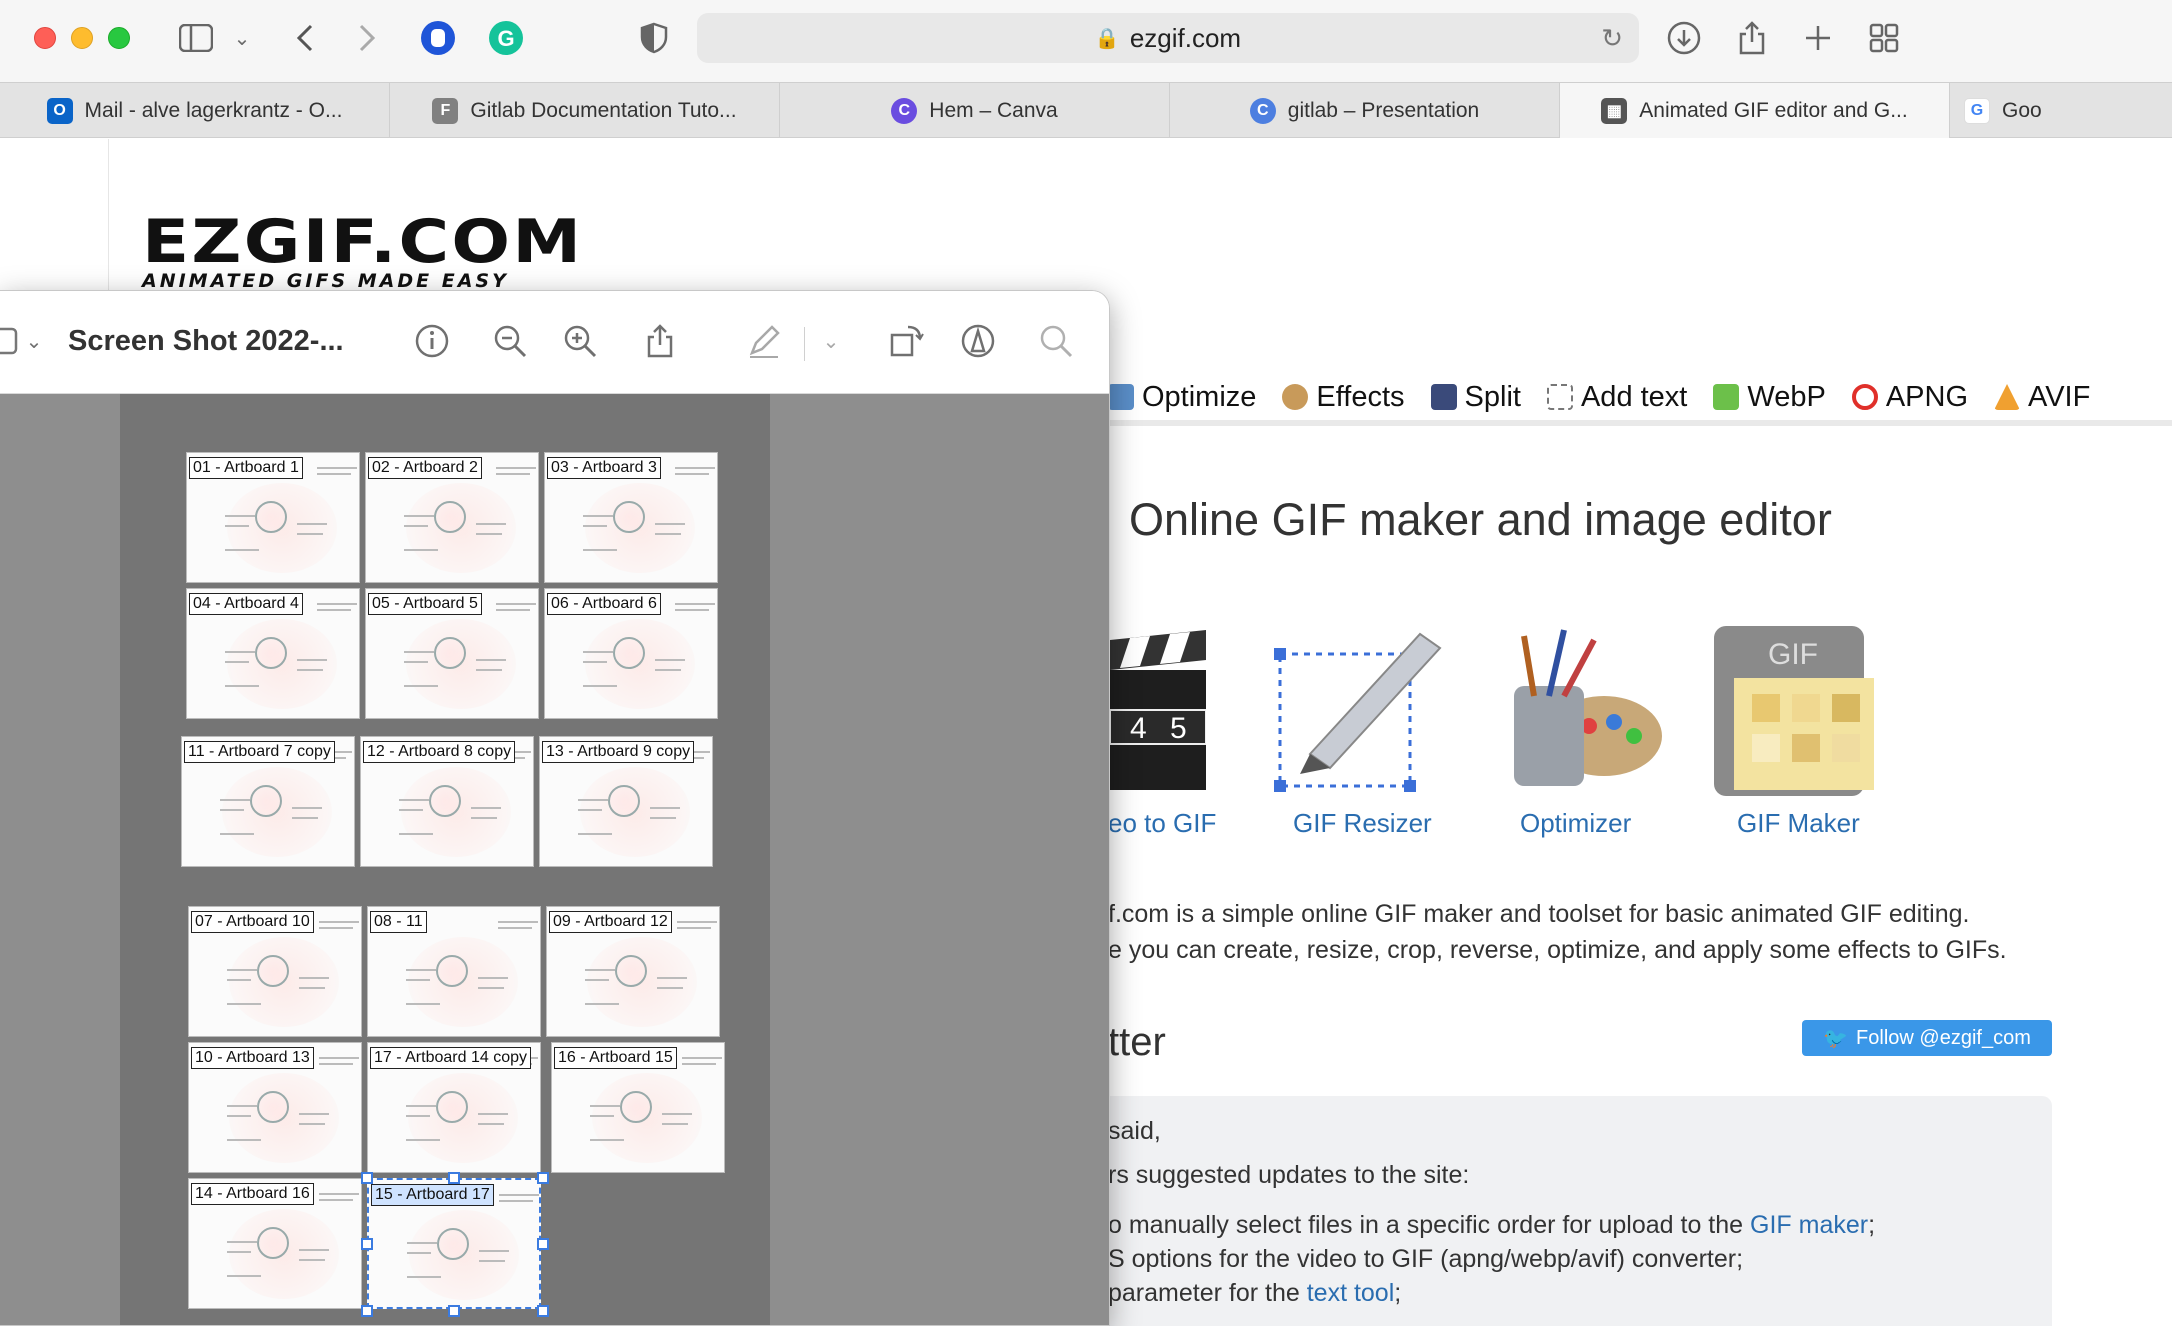 The image size is (2172, 1326). What do you see at coordinates (1809, 1225) in the screenshot?
I see `gif-maker-link: GIF maker` at bounding box center [1809, 1225].